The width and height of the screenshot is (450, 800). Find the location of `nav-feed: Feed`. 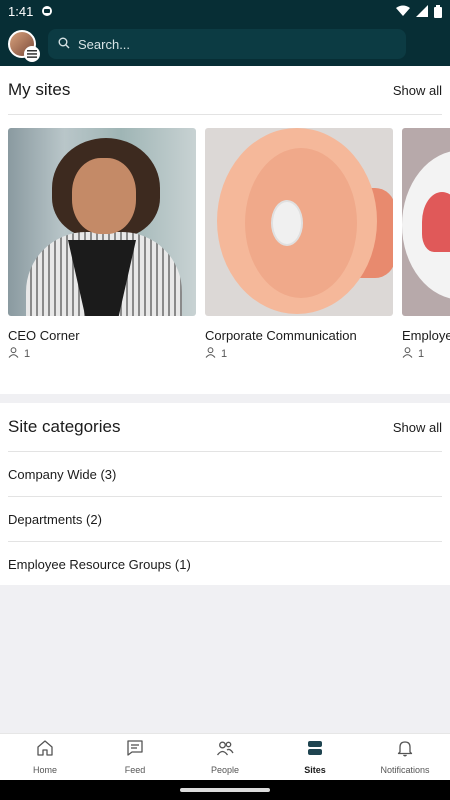

nav-feed: Feed is located at coordinates (135, 757).